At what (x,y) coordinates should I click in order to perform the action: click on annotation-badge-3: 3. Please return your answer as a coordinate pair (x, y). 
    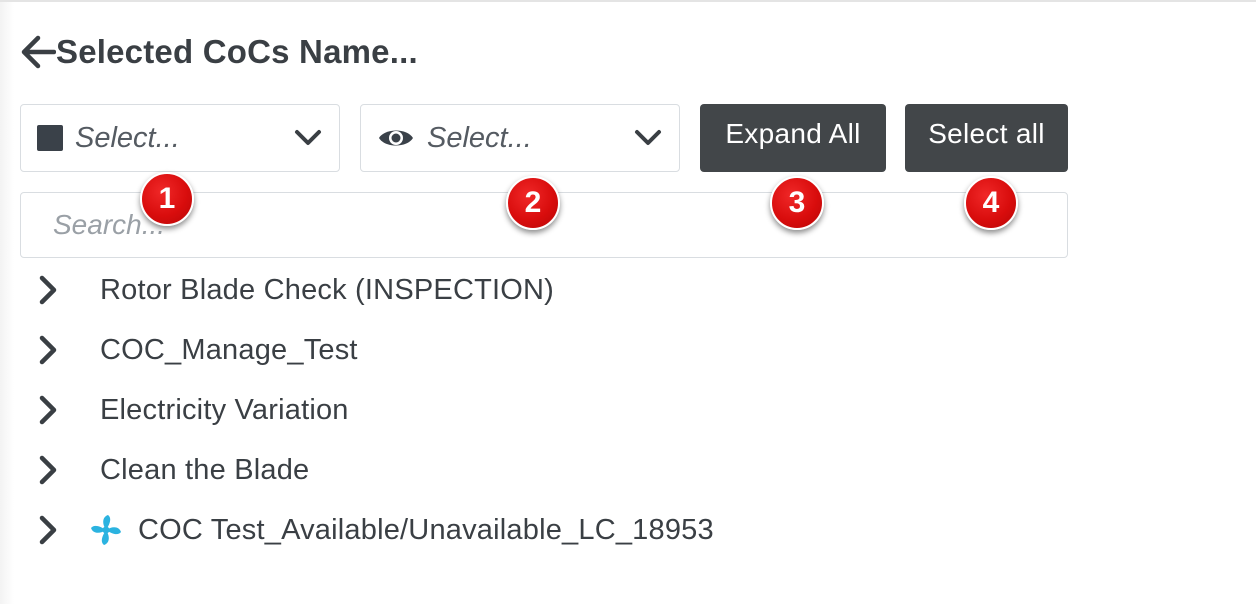
    Looking at the image, I should click on (797, 203).